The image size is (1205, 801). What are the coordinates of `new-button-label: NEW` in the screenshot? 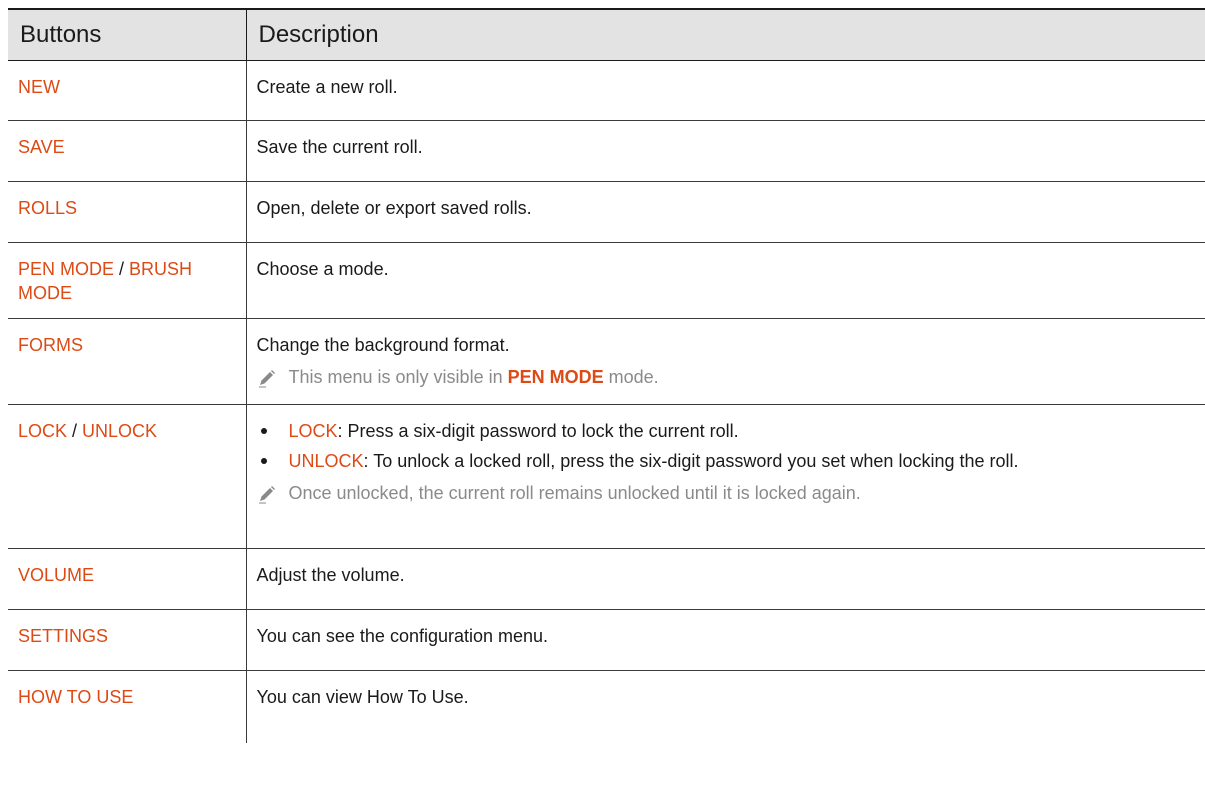 It's located at (39, 87).